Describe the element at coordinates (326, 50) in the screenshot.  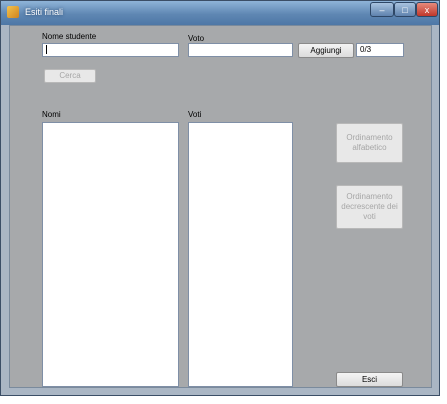
I see `add-button: Aggiungi` at that location.